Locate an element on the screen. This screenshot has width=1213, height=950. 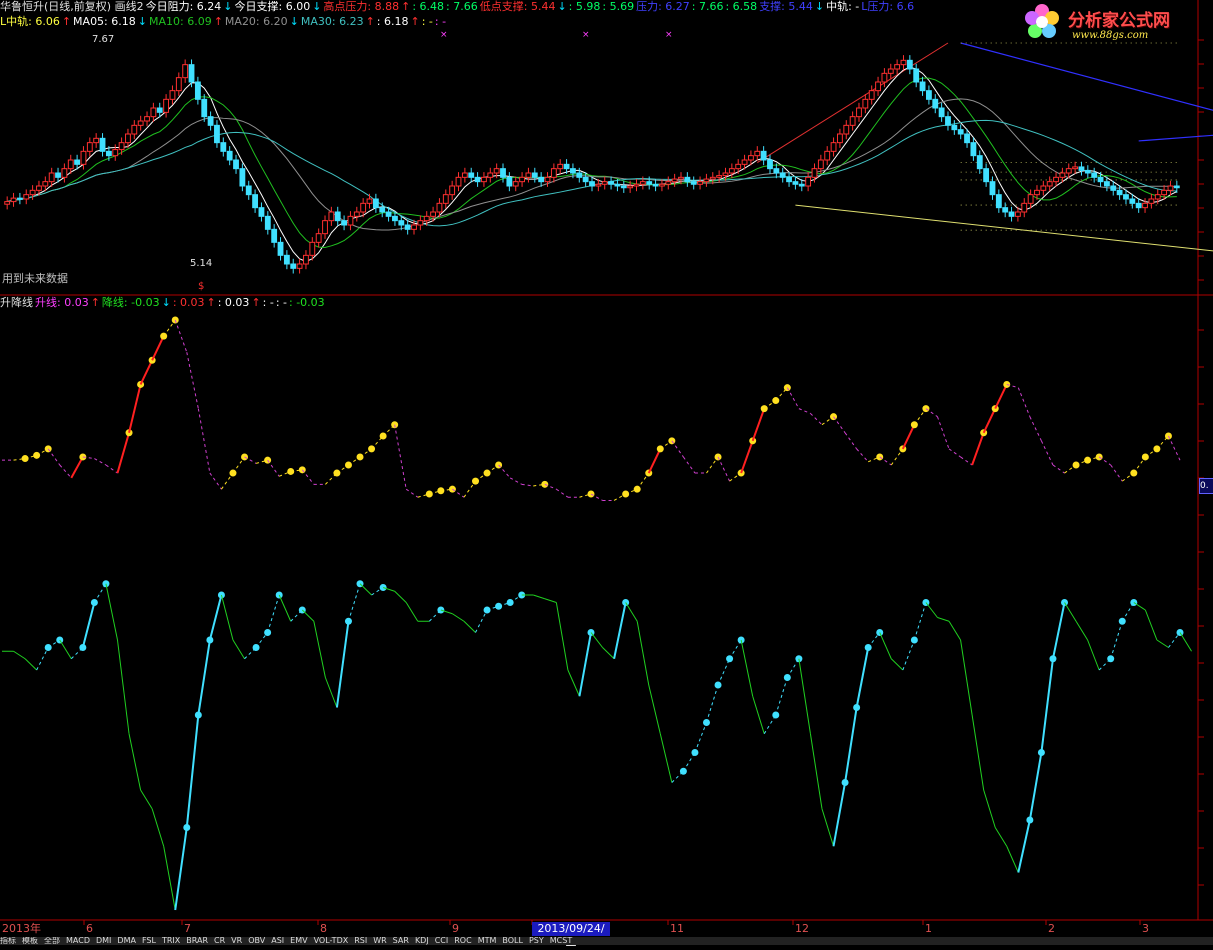
indicator-tab: CCI is located at coordinates (442, 941).